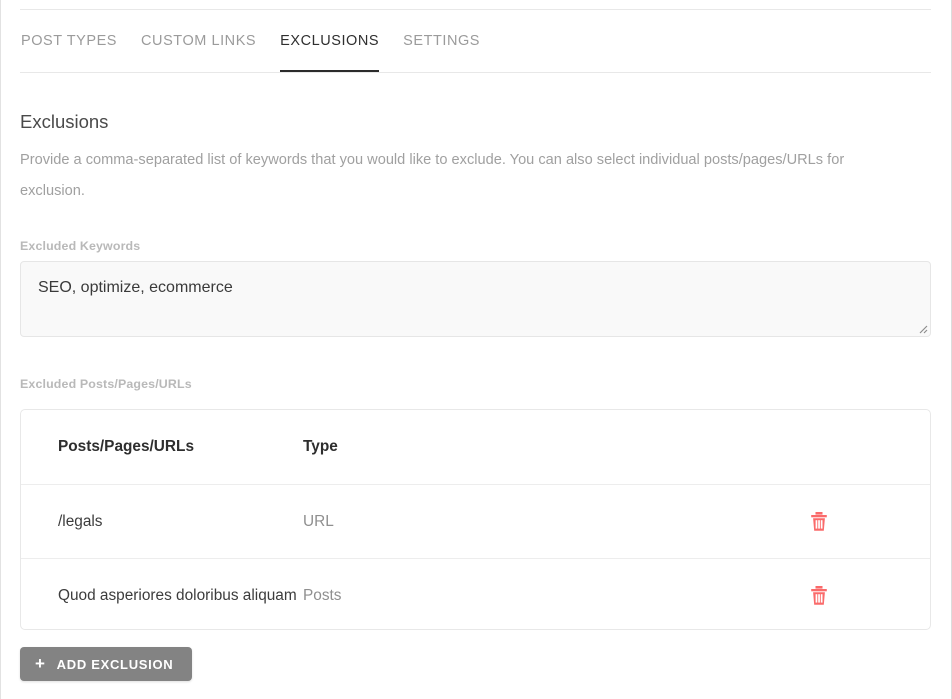 The width and height of the screenshot is (952, 699). Describe the element at coordinates (64, 121) in the screenshot. I see `page-title: Exclusions` at that location.